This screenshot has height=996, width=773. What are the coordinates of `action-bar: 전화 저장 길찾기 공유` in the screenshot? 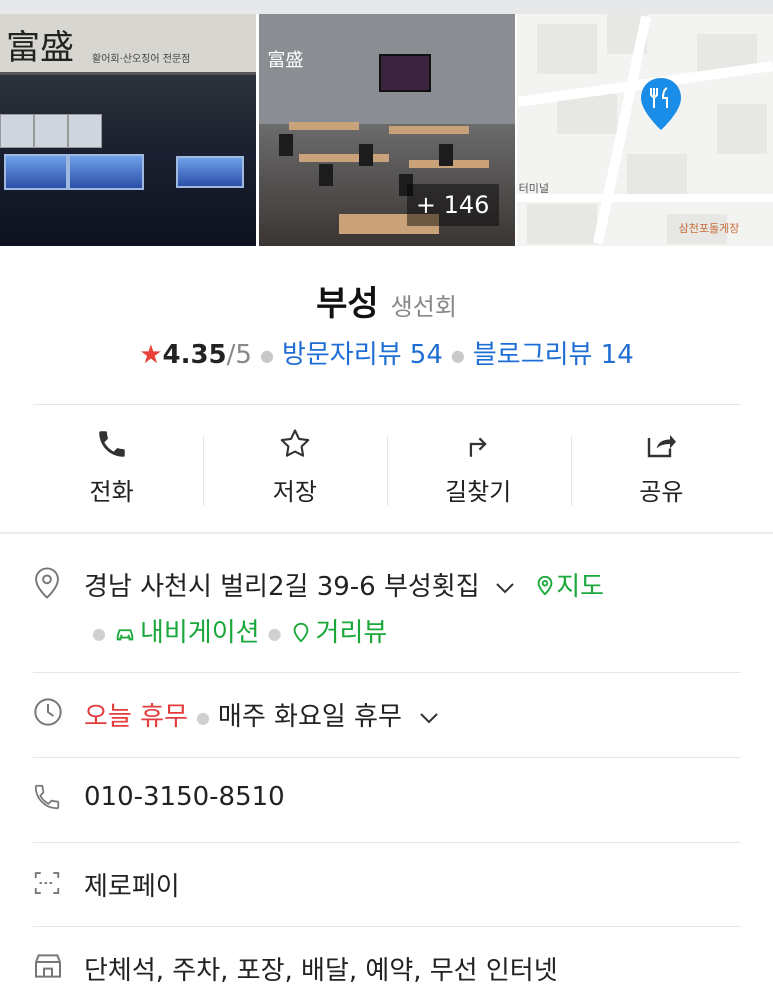 It's located at (386, 468).